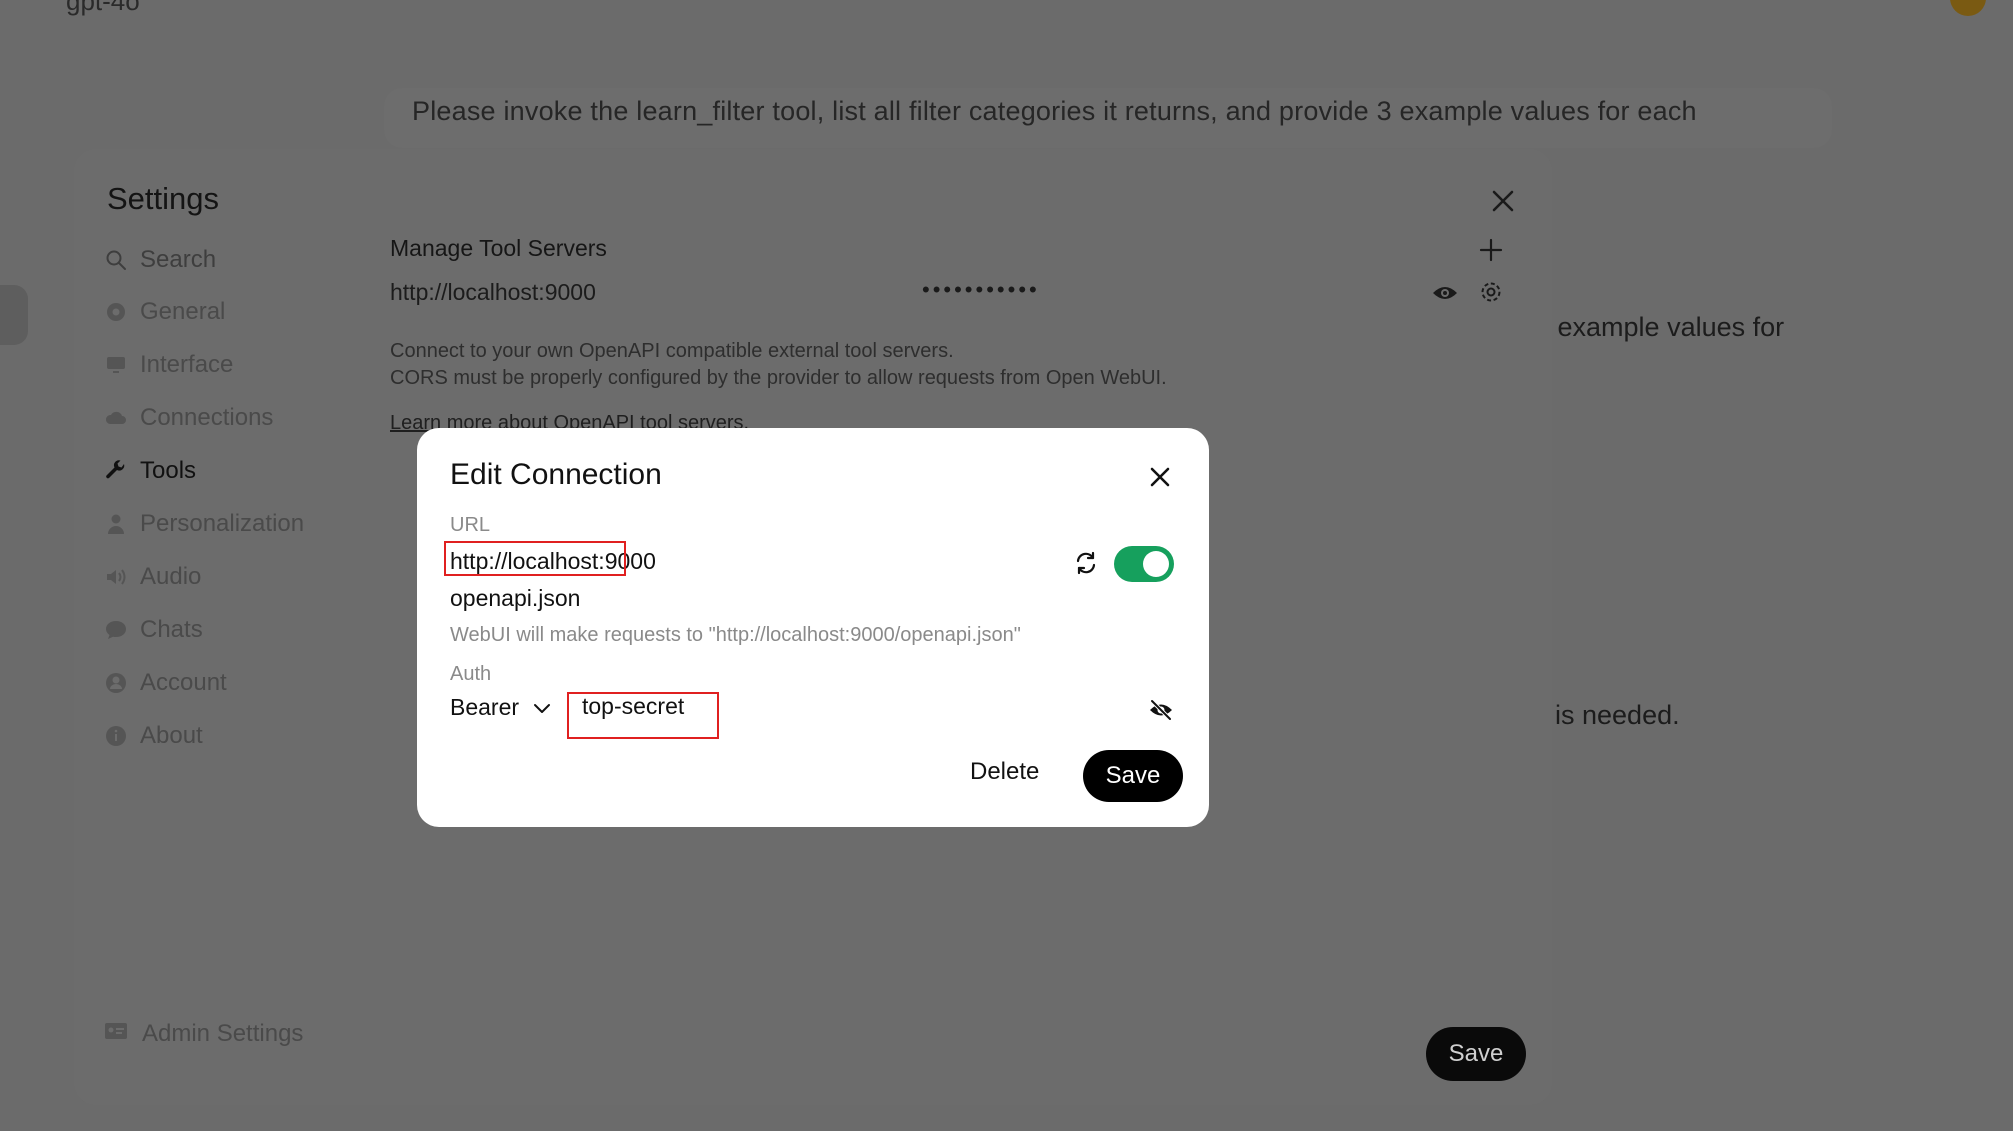 This screenshot has width=2013, height=1131. Describe the element at coordinates (515, 598) in the screenshot. I see `openapi-path-input: openapi.json` at that location.